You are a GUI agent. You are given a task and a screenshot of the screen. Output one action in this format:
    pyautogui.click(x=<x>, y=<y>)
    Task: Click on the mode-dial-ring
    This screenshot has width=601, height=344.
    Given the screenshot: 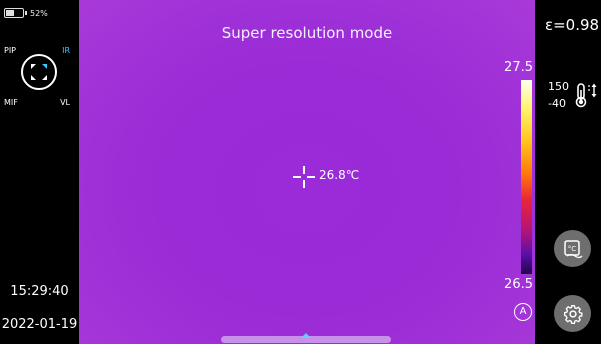 What is the action you would take?
    pyautogui.click(x=39, y=72)
    